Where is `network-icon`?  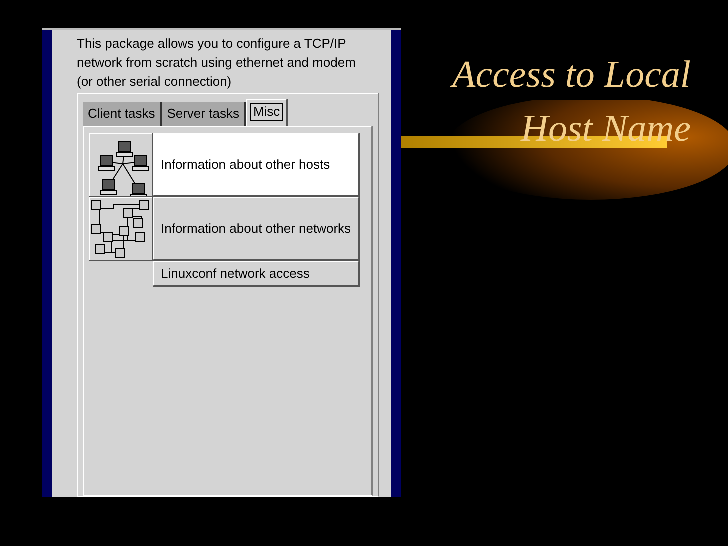
network-icon is located at coordinates (121, 229).